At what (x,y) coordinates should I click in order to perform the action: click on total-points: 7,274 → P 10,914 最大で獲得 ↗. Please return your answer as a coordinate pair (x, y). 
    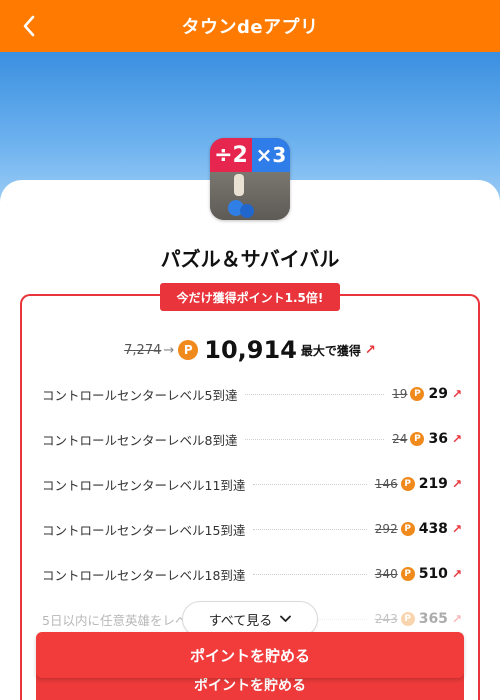
    Looking at the image, I should click on (250, 350).